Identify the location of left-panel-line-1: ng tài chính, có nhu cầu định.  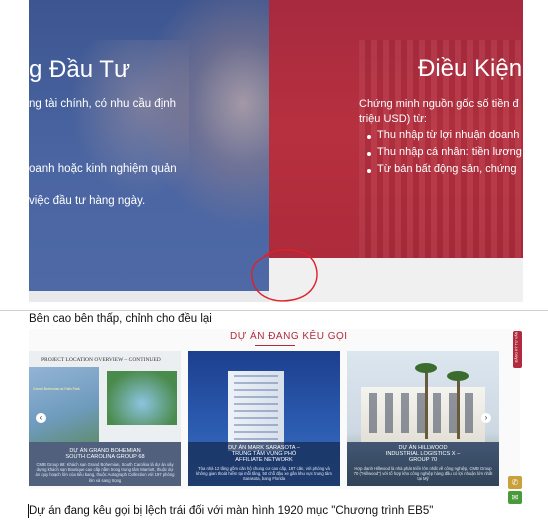
(103, 104).